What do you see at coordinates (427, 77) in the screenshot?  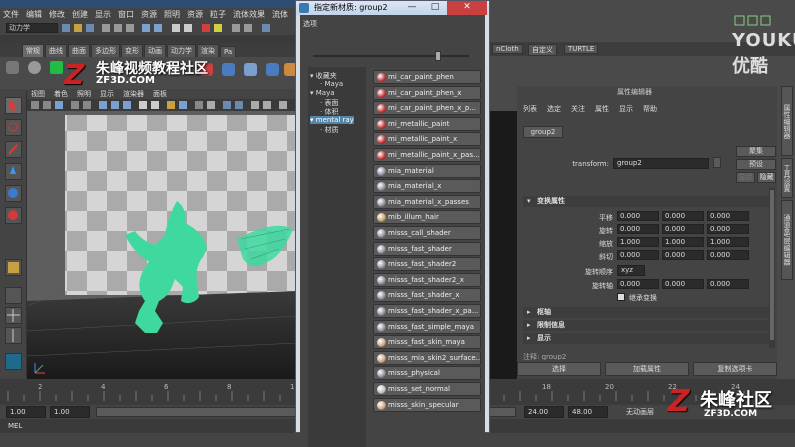 I see `material-button: mi_car_paint_phen` at bounding box center [427, 77].